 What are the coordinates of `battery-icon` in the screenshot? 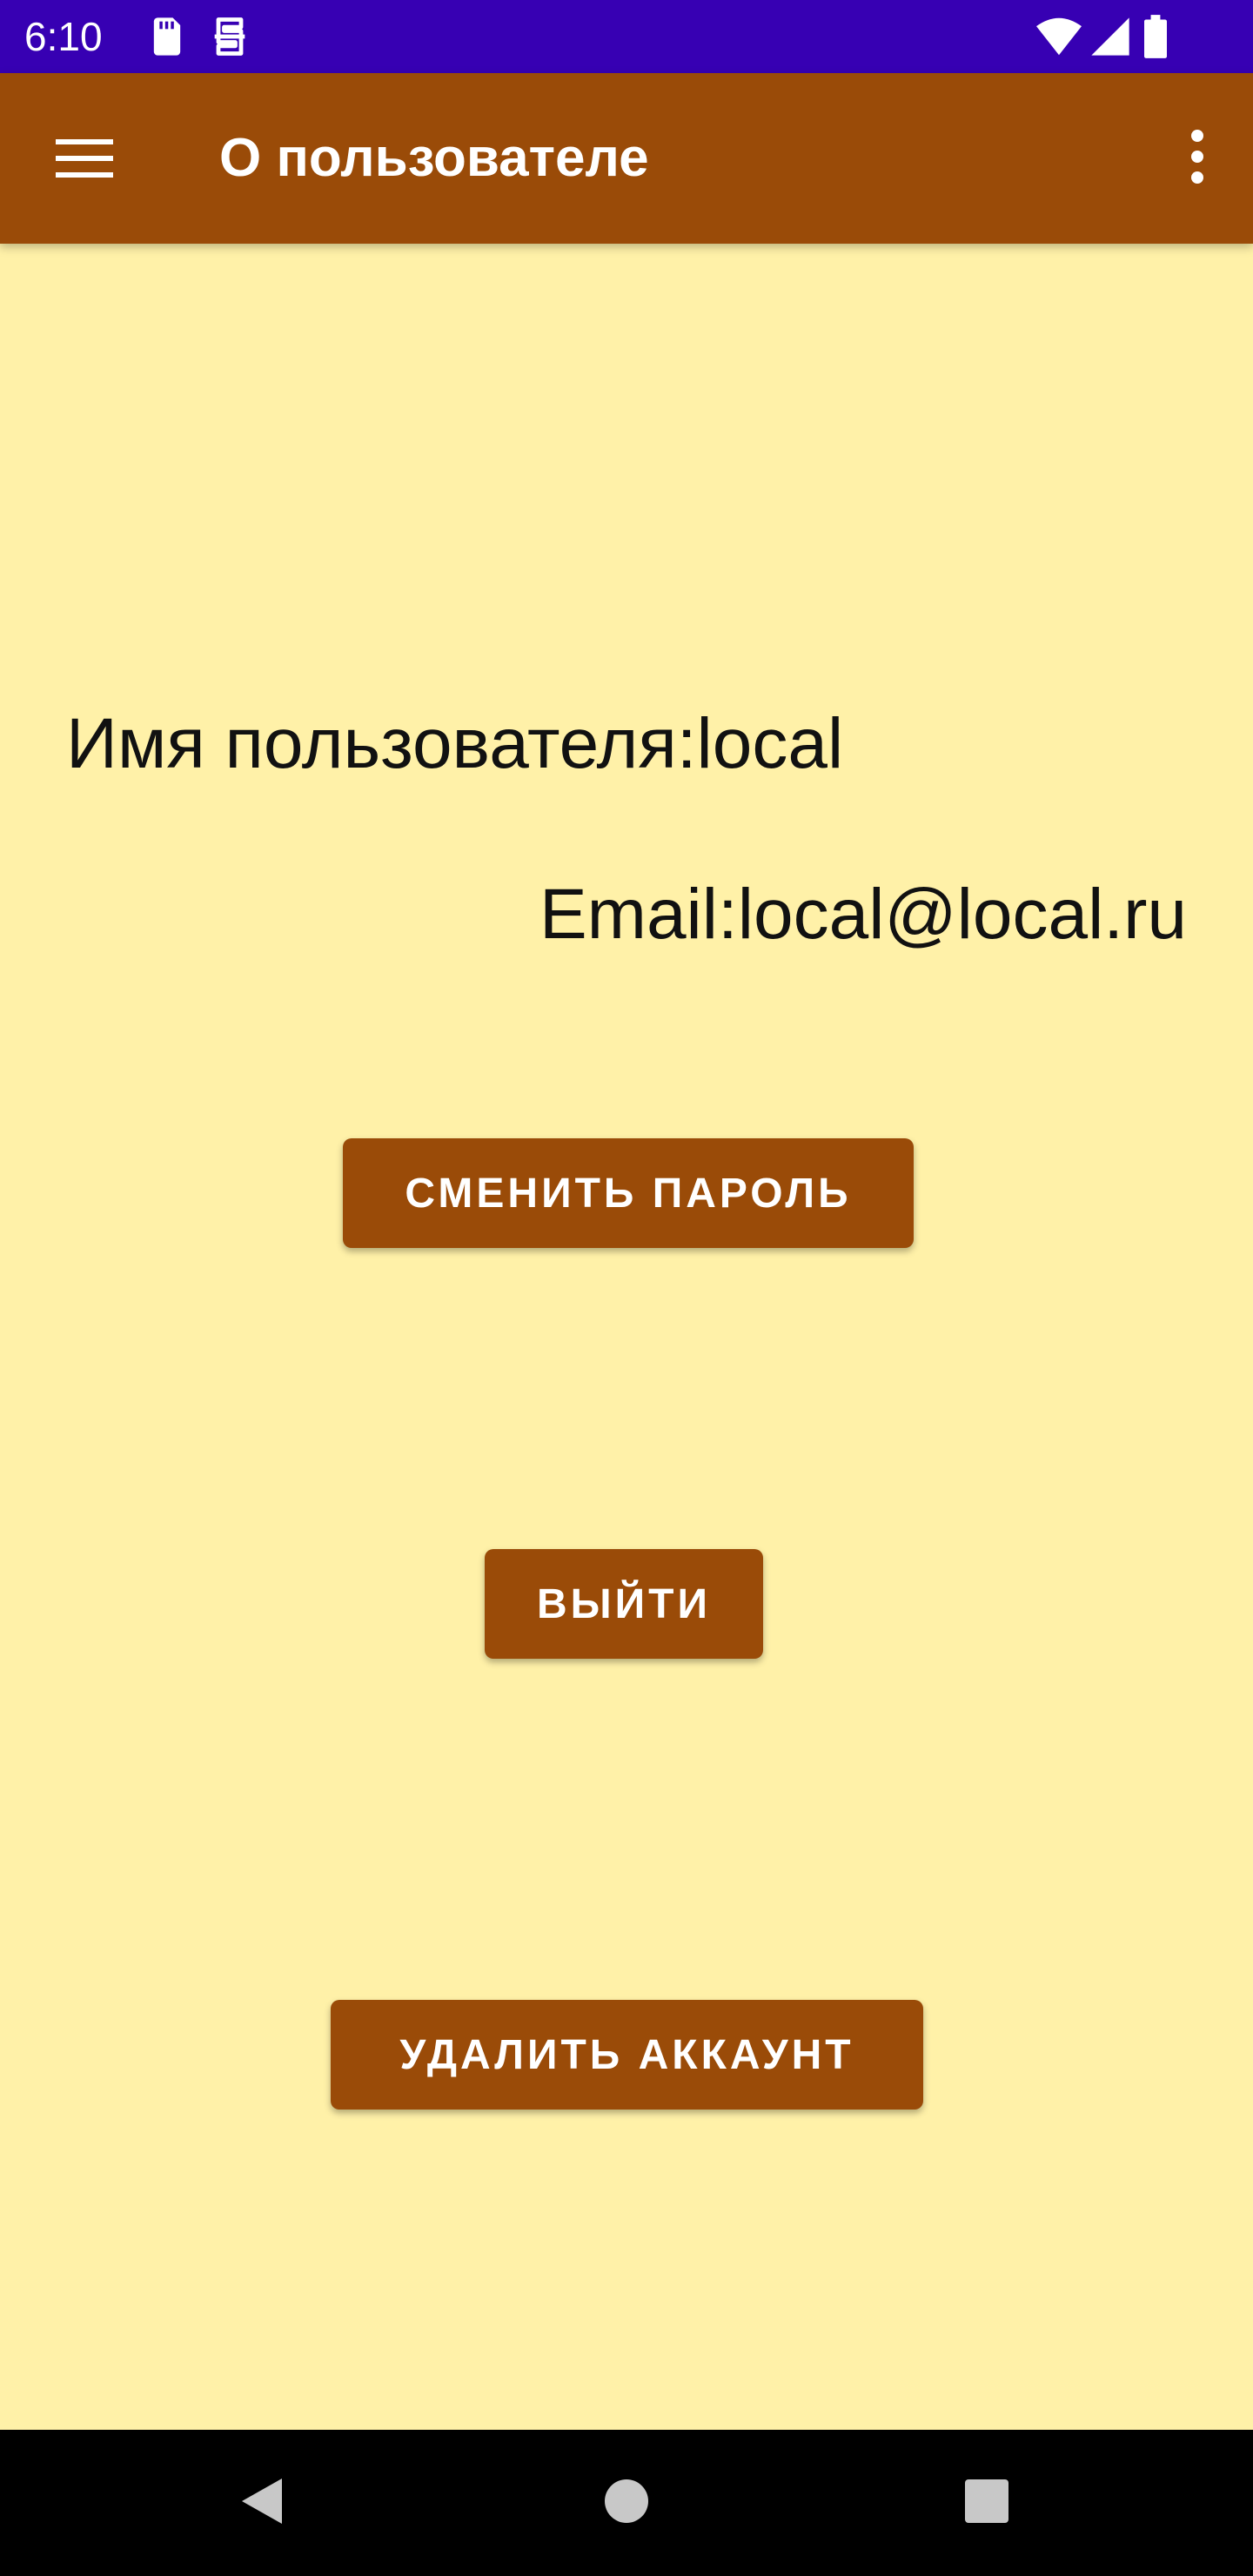 It's located at (1155, 37).